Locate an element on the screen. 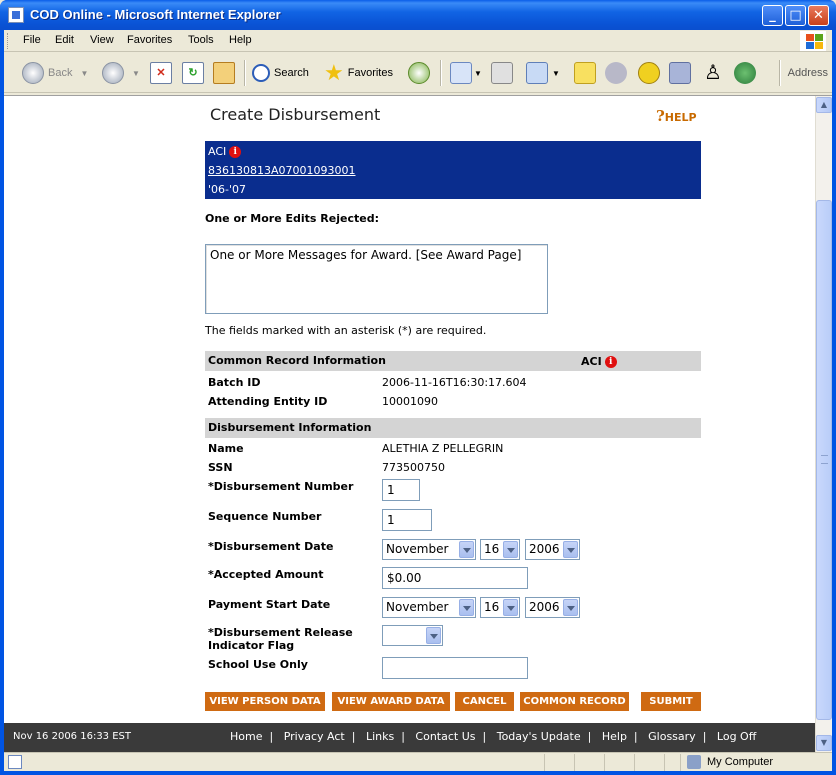 This screenshot has height=775, width=836. menu-view: View is located at coordinates (102, 40).